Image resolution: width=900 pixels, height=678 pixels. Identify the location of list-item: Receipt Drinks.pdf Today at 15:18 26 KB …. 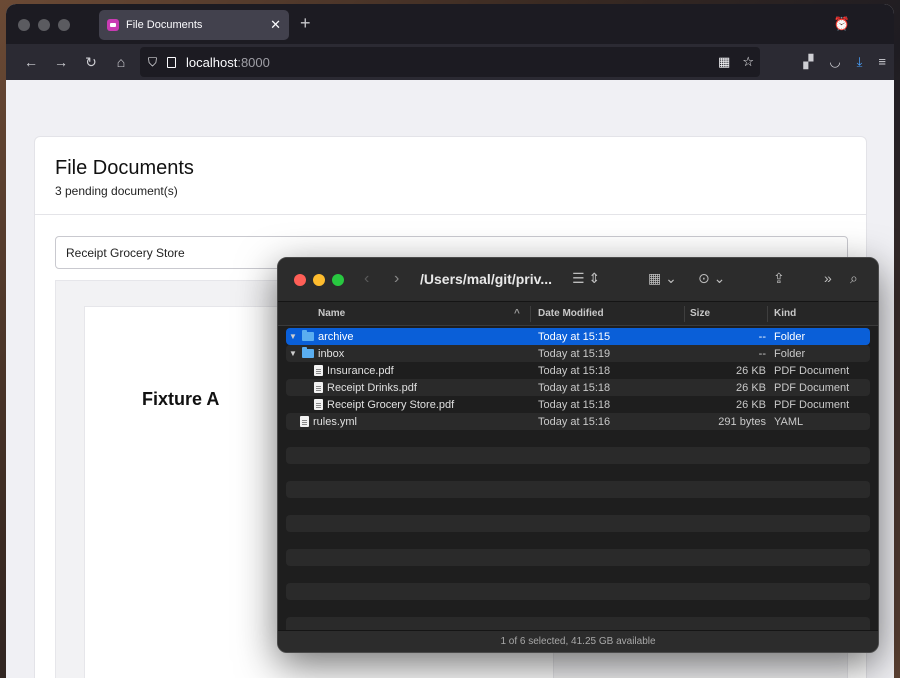
(578, 387).